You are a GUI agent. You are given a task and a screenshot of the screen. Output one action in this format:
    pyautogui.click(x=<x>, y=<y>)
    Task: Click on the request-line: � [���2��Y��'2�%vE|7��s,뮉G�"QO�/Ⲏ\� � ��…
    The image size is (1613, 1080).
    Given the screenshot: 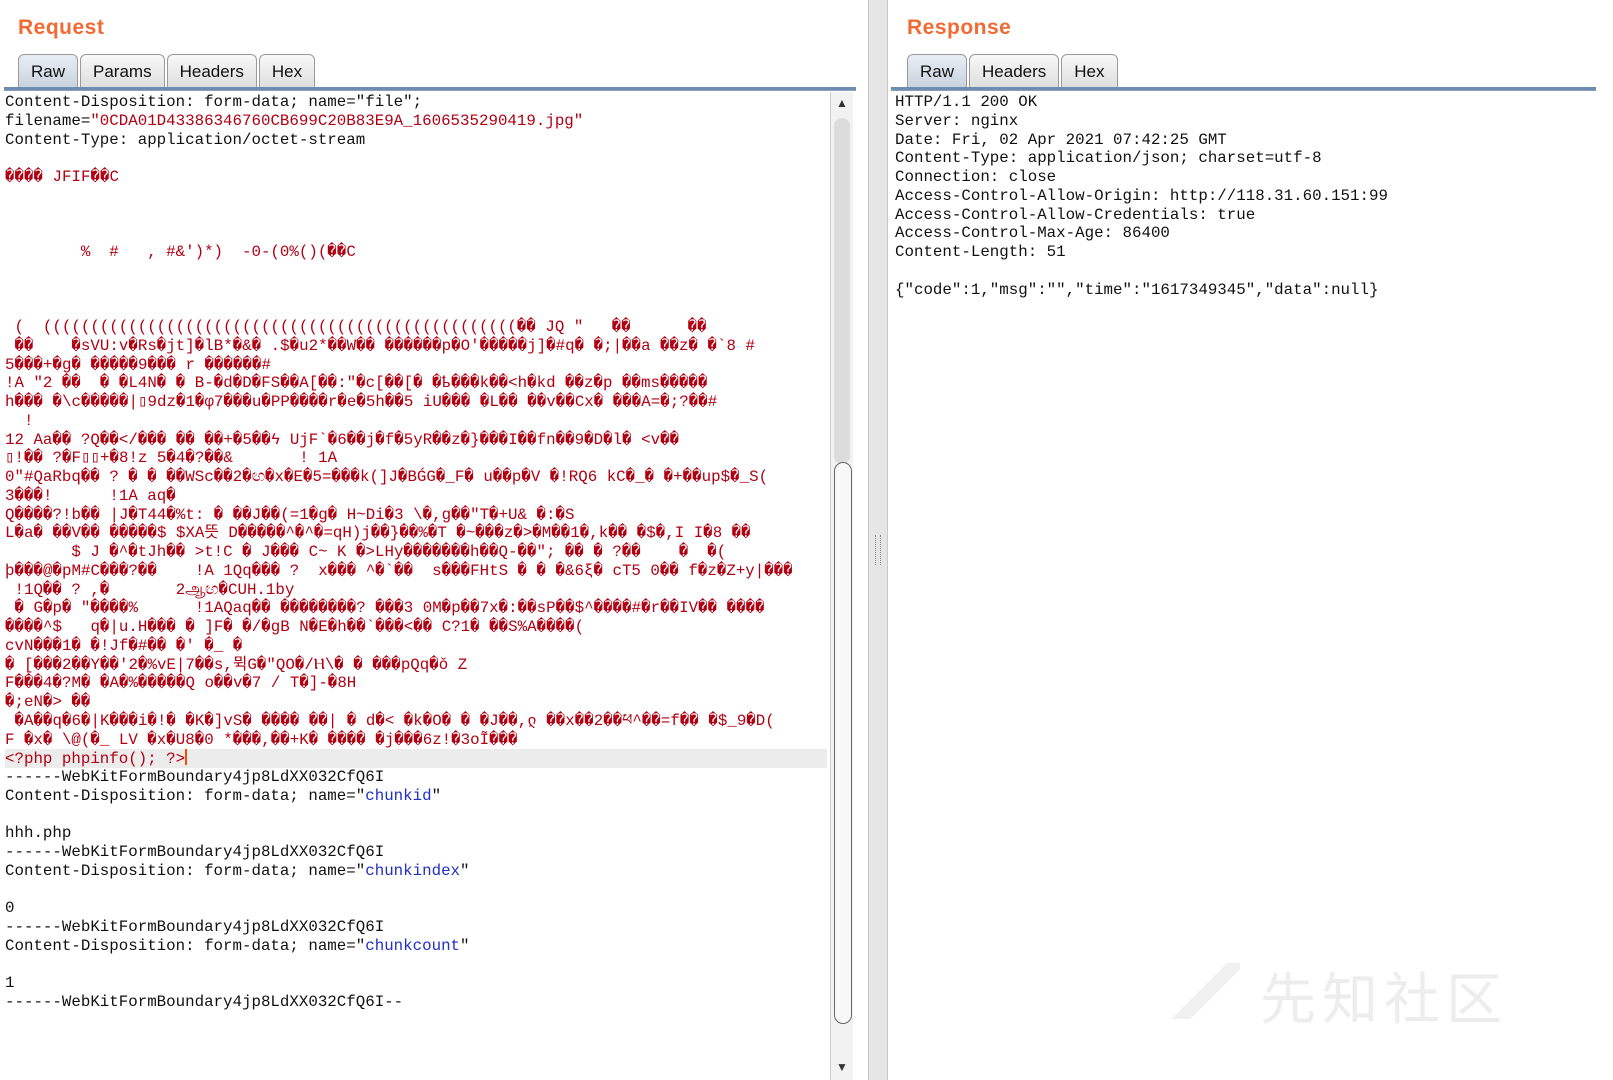 What is the action you would take?
    pyautogui.click(x=236, y=664)
    